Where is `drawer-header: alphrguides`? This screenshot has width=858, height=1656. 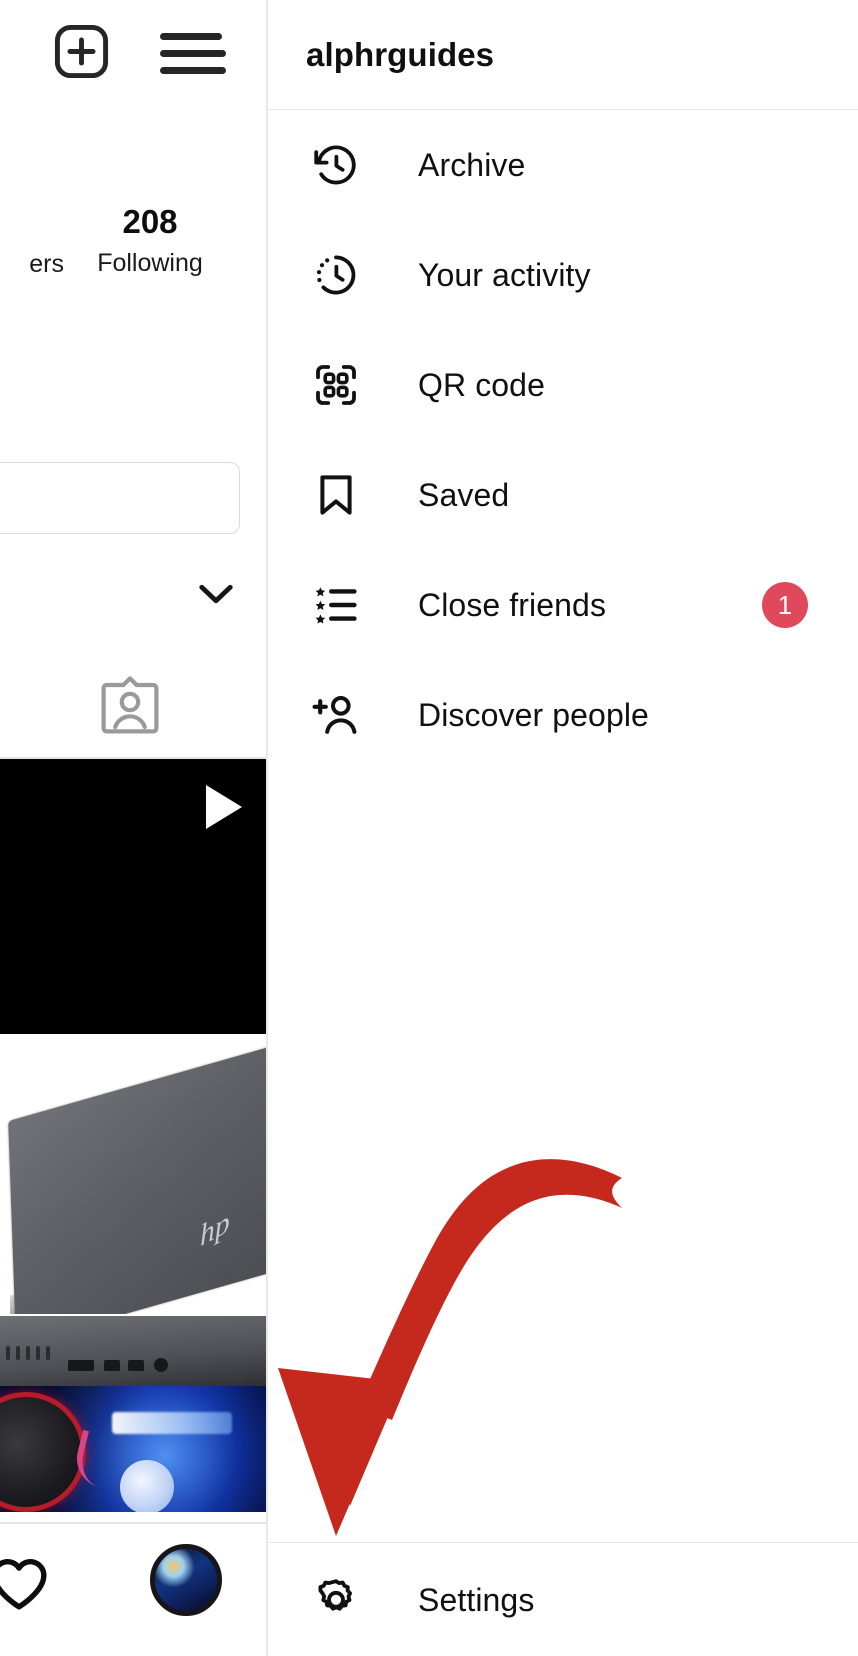
drawer-header: alphrguides is located at coordinates (563, 55).